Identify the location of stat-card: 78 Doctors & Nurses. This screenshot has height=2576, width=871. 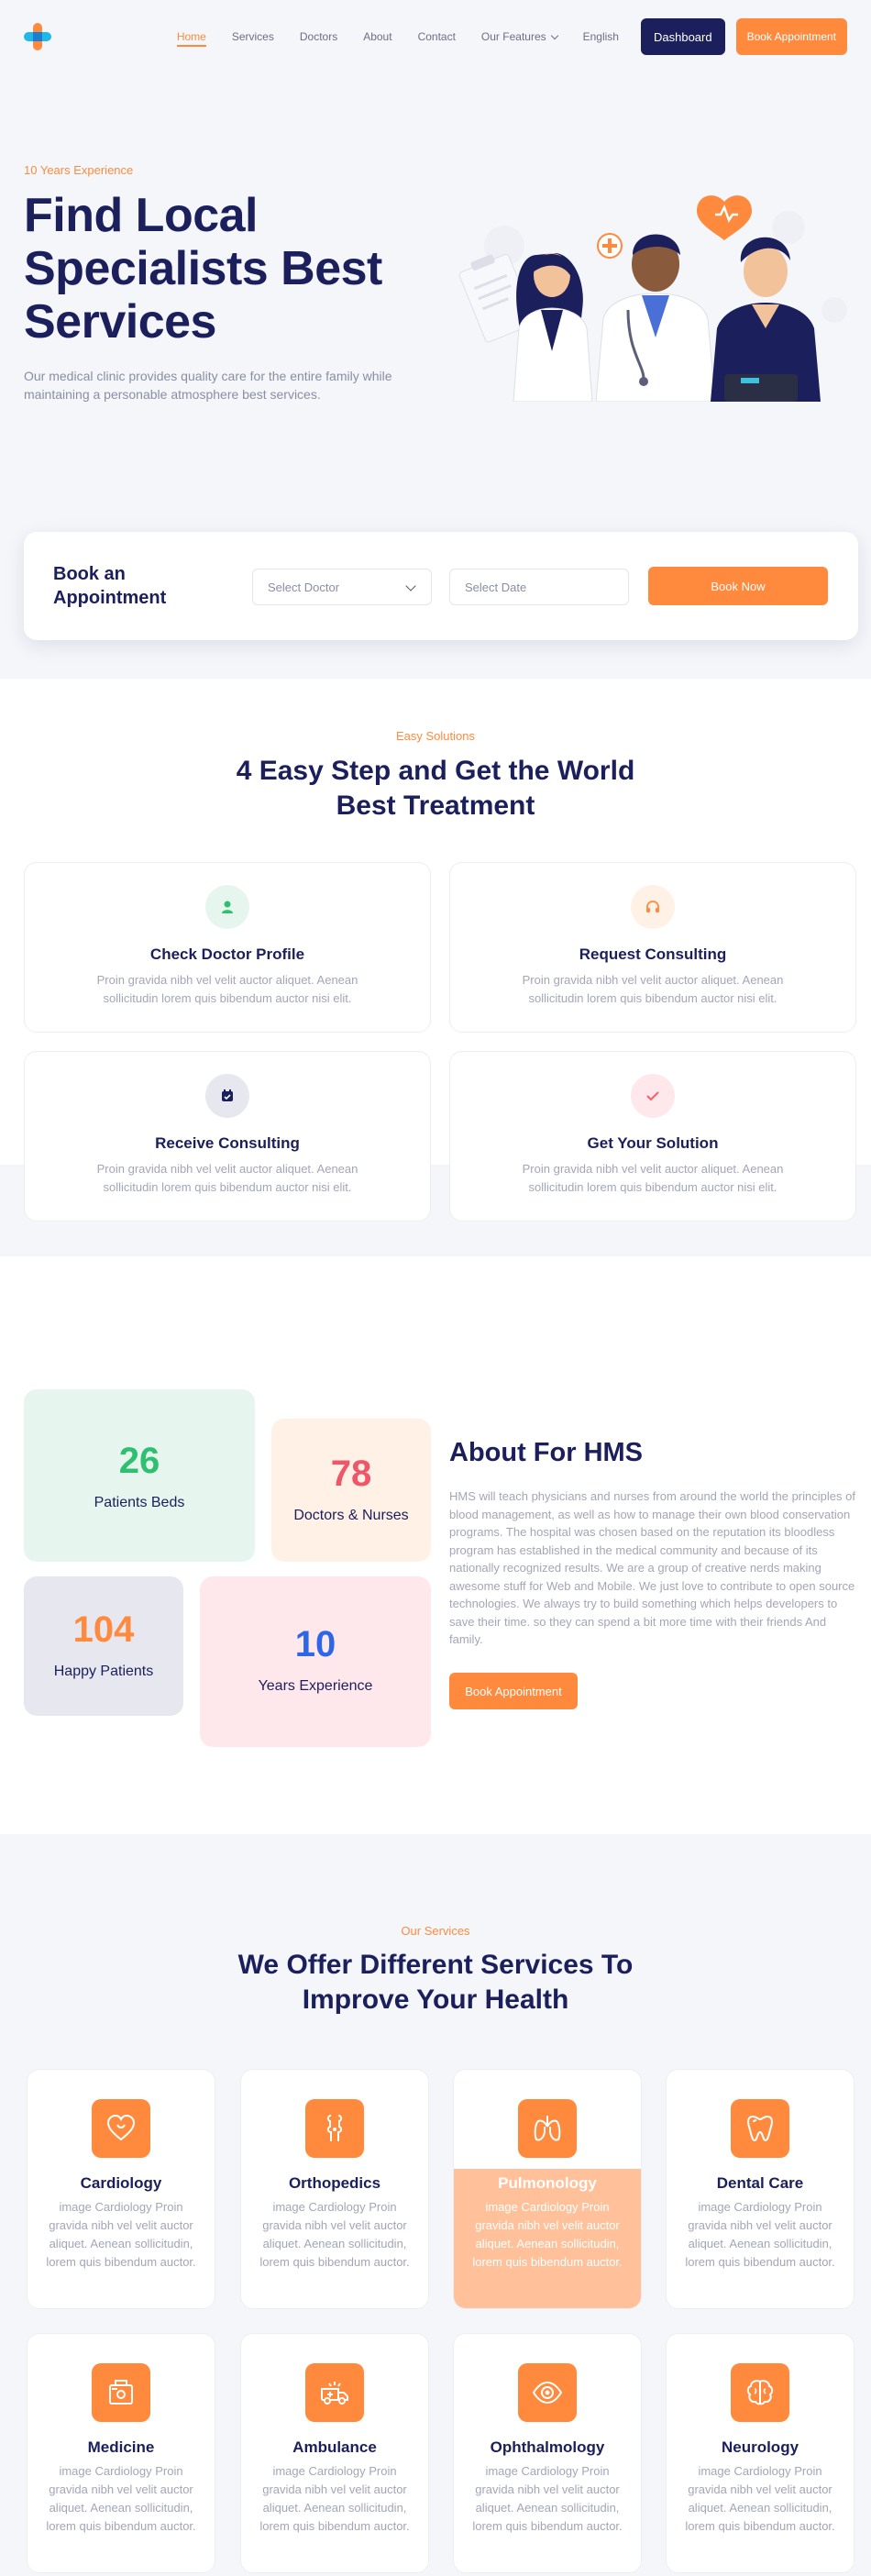
(351, 1490).